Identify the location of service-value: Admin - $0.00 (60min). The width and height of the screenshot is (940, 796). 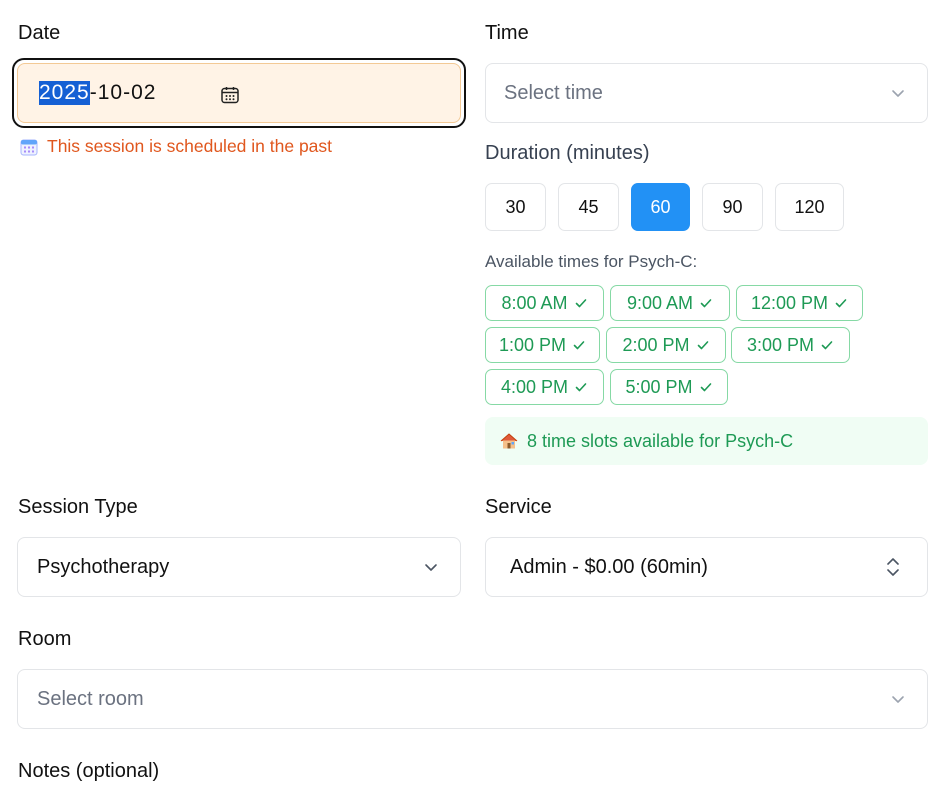
(609, 566).